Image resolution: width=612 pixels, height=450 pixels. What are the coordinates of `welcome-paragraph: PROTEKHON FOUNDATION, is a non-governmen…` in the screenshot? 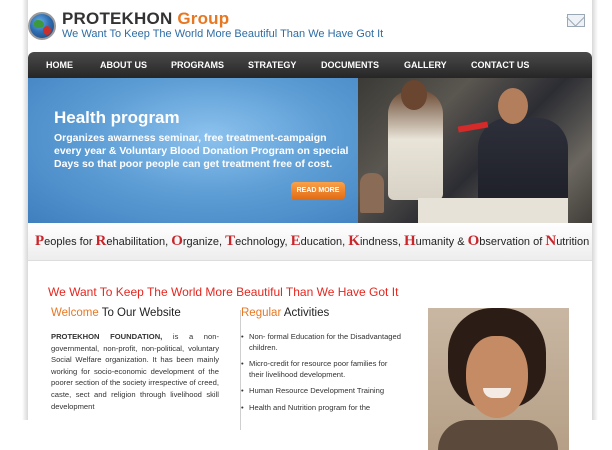 It's located at (135, 371).